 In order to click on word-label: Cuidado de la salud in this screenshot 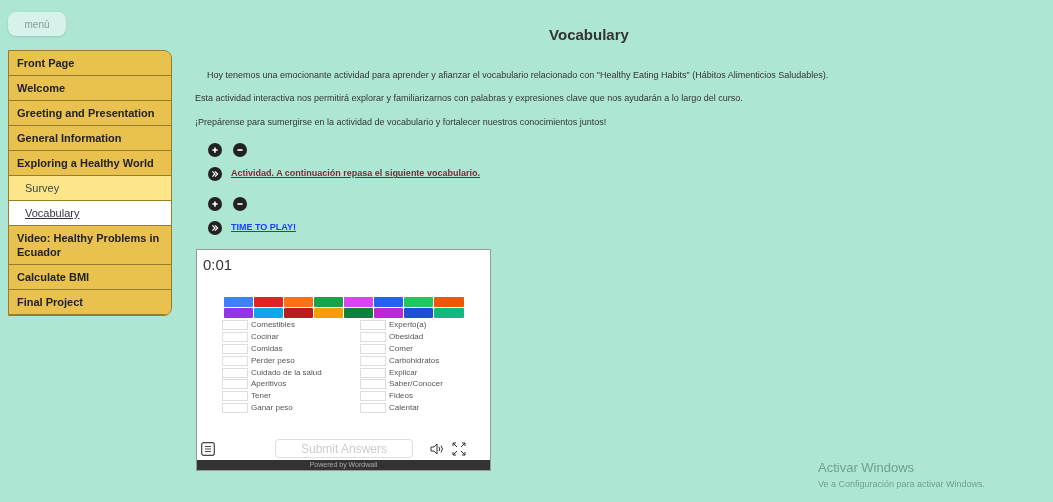, I will do `click(286, 372)`.